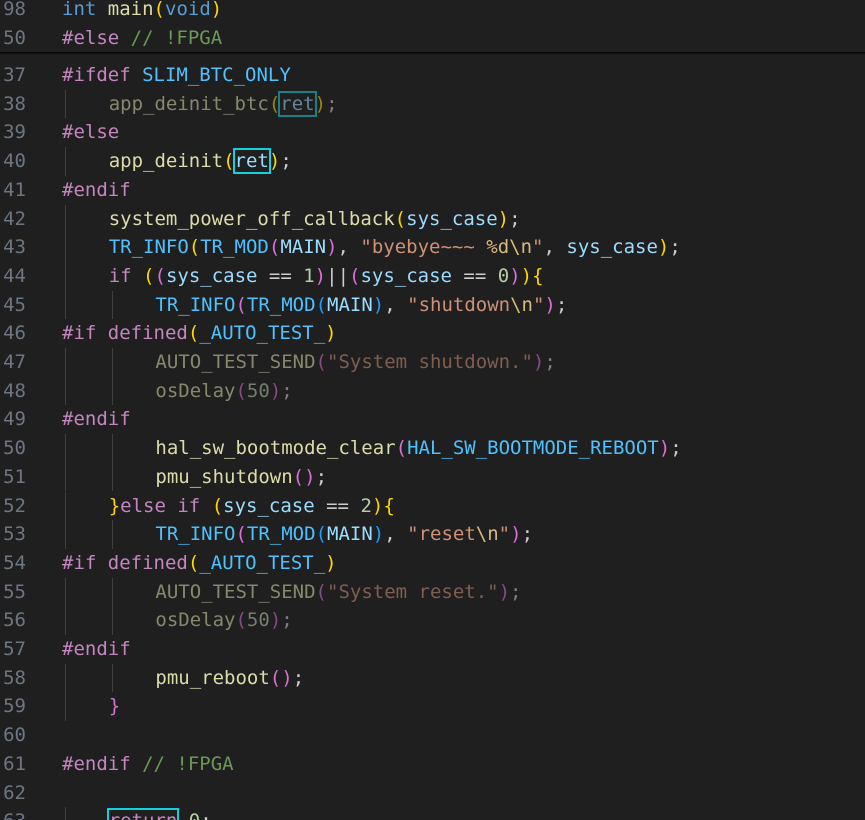 The width and height of the screenshot is (865, 820). I want to click on code-line: 61 #endif // !FPGA, so click(432, 764).